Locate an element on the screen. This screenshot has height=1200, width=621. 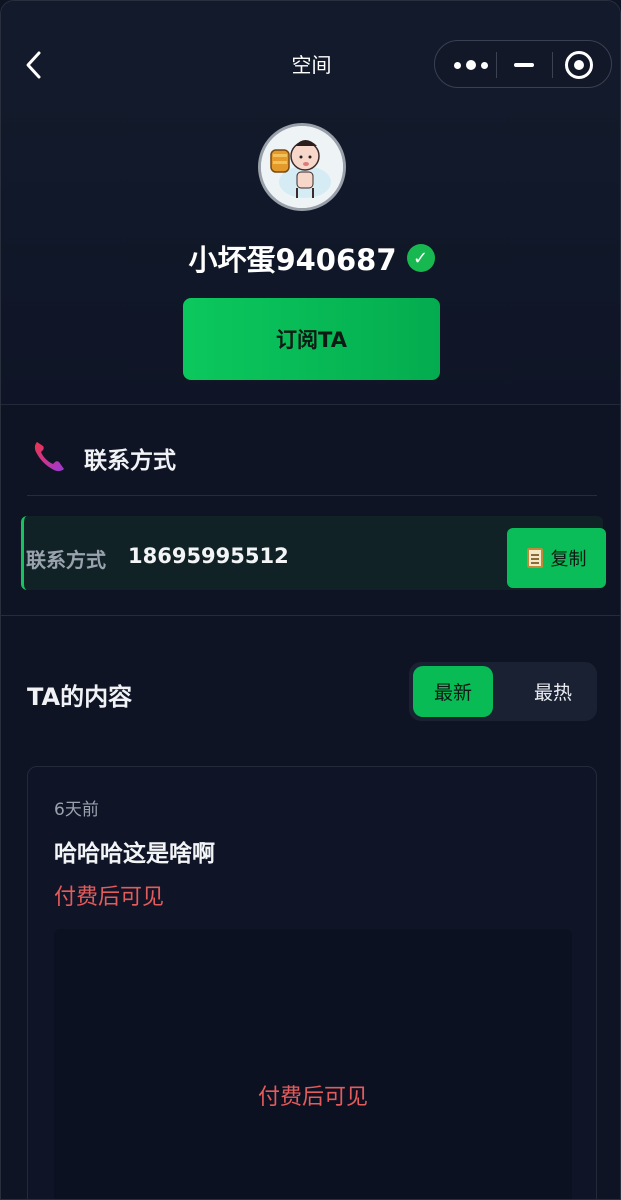
tab-latest: 最新 is located at coordinates (453, 691).